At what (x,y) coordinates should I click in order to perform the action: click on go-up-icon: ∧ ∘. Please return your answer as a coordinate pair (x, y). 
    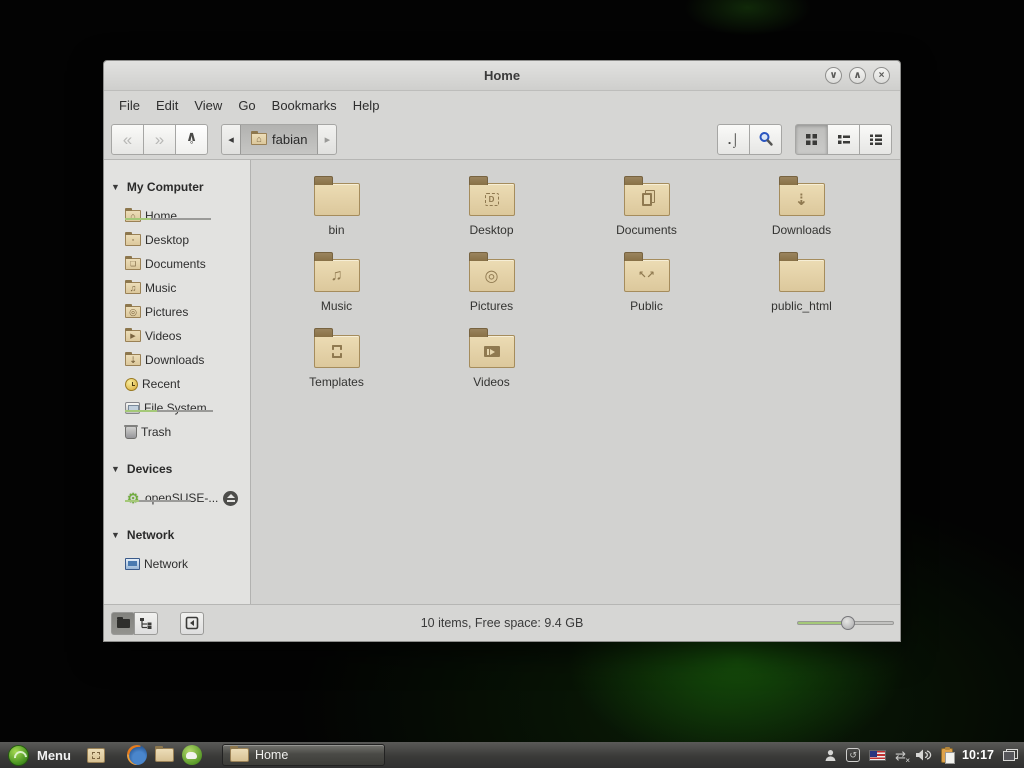
    Looking at the image, I should click on (191, 137).